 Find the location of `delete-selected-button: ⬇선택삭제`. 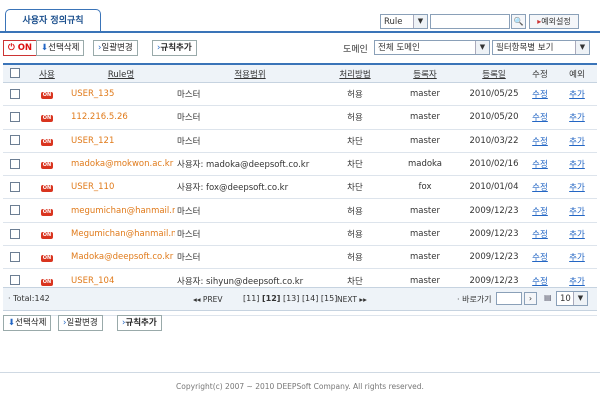

delete-selected-button: ⬇선택삭제 is located at coordinates (60, 48).